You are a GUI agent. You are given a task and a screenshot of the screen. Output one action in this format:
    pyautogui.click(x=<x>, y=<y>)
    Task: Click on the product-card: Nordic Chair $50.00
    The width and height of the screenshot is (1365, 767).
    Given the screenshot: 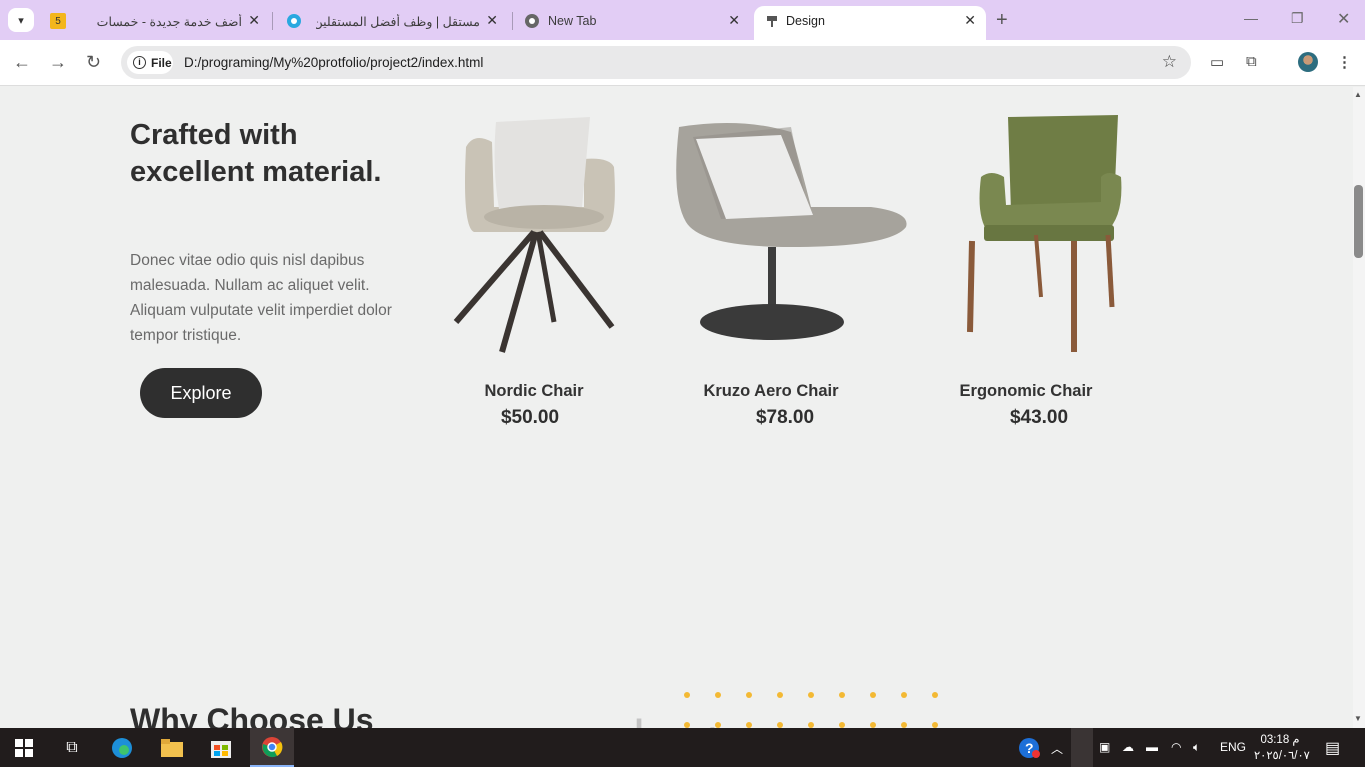 What is the action you would take?
    pyautogui.click(x=534, y=272)
    